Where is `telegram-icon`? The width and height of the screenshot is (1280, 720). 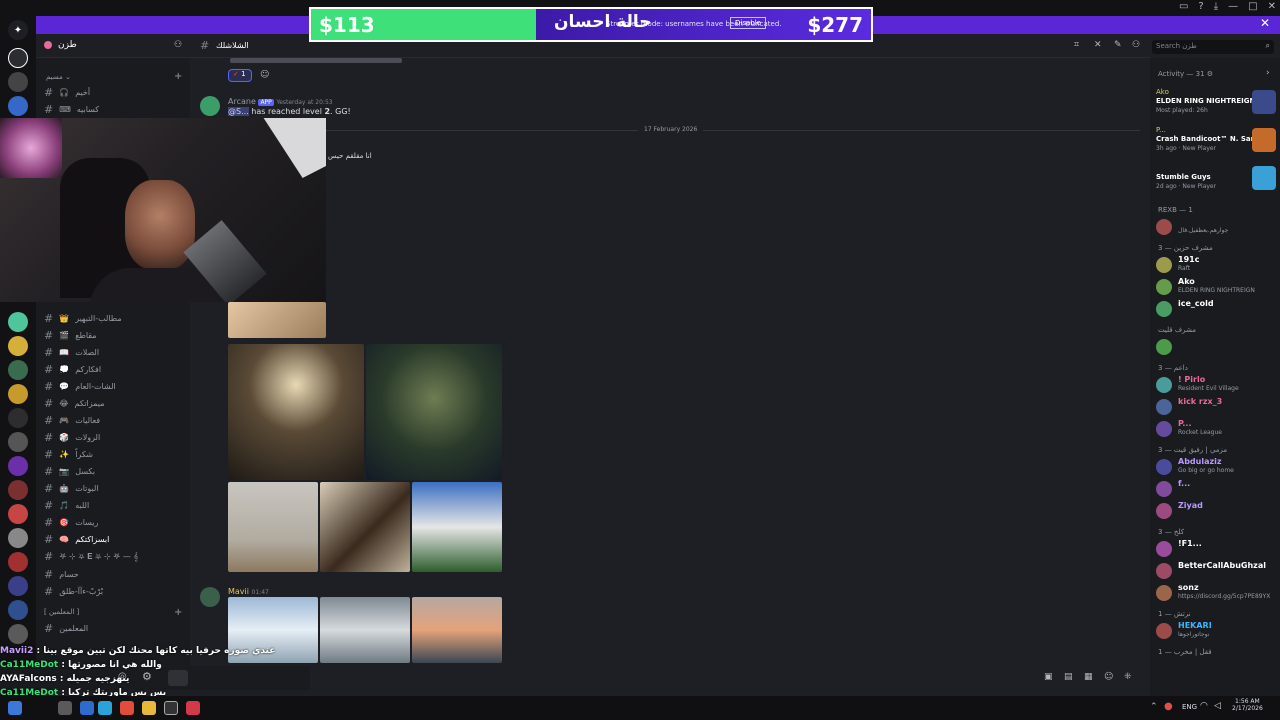 telegram-icon is located at coordinates (105, 708).